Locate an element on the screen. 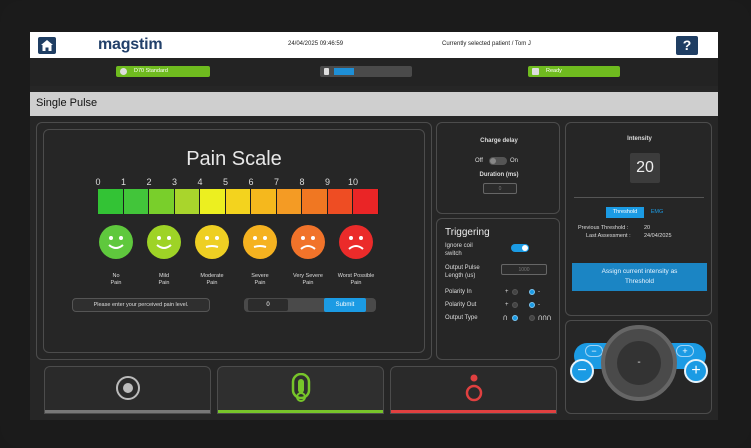 The height and width of the screenshot is (448, 751). submit-button: Submit is located at coordinates (345, 305).